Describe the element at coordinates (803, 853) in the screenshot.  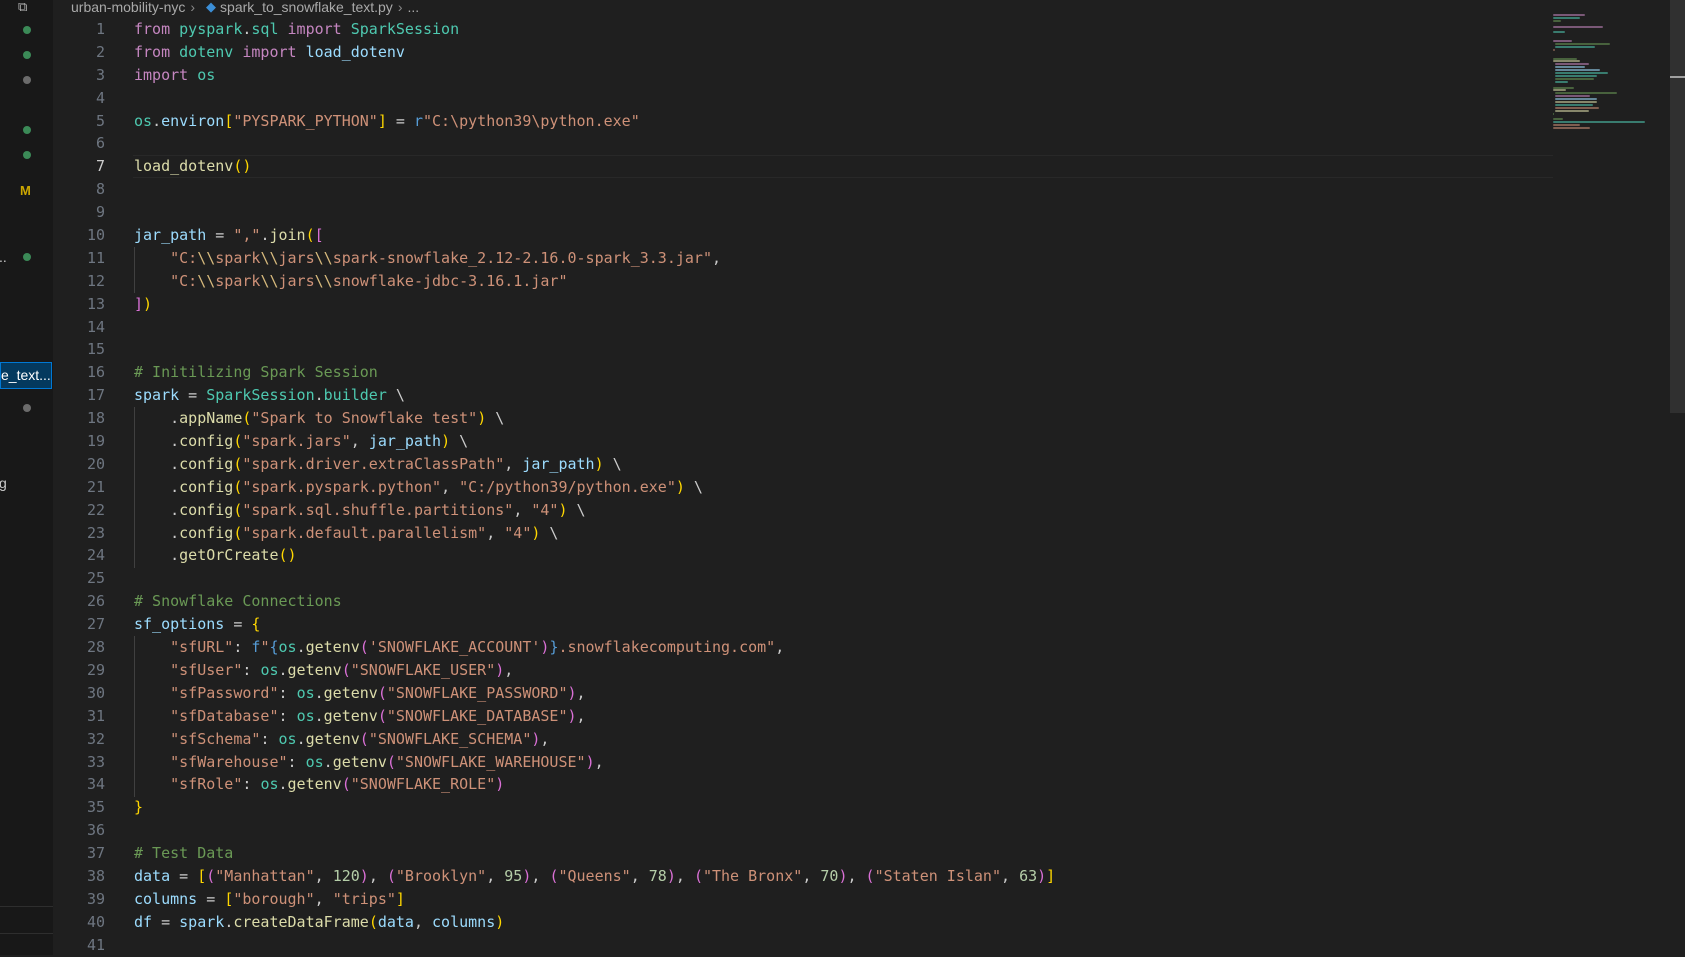
I see `code-line: 37 # Test Data` at that location.